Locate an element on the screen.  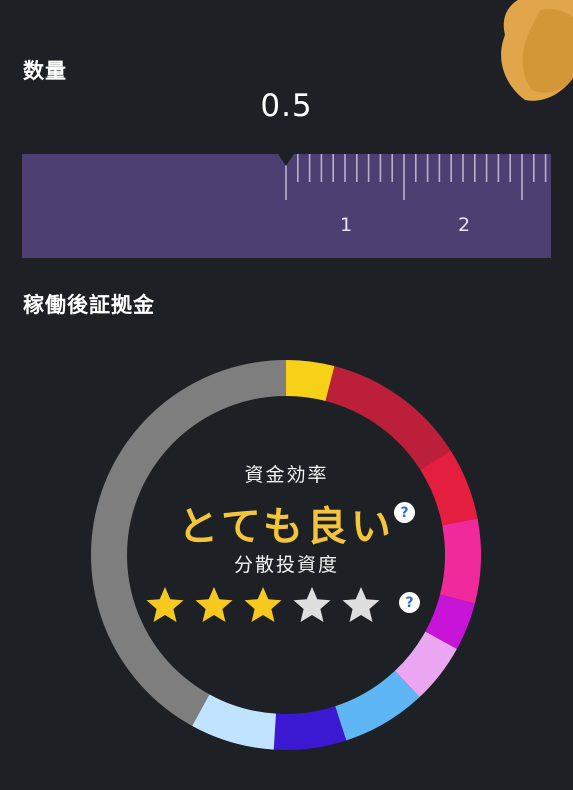
efficiency-rating: とても良い is located at coordinates (286, 527).